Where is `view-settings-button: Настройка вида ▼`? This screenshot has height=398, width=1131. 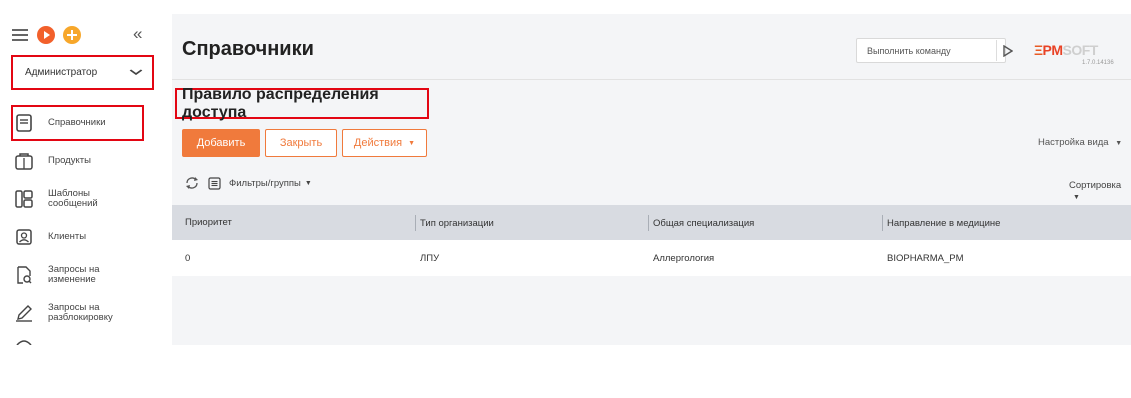
view-settings-button: Настройка вида ▼ is located at coordinates (1080, 142).